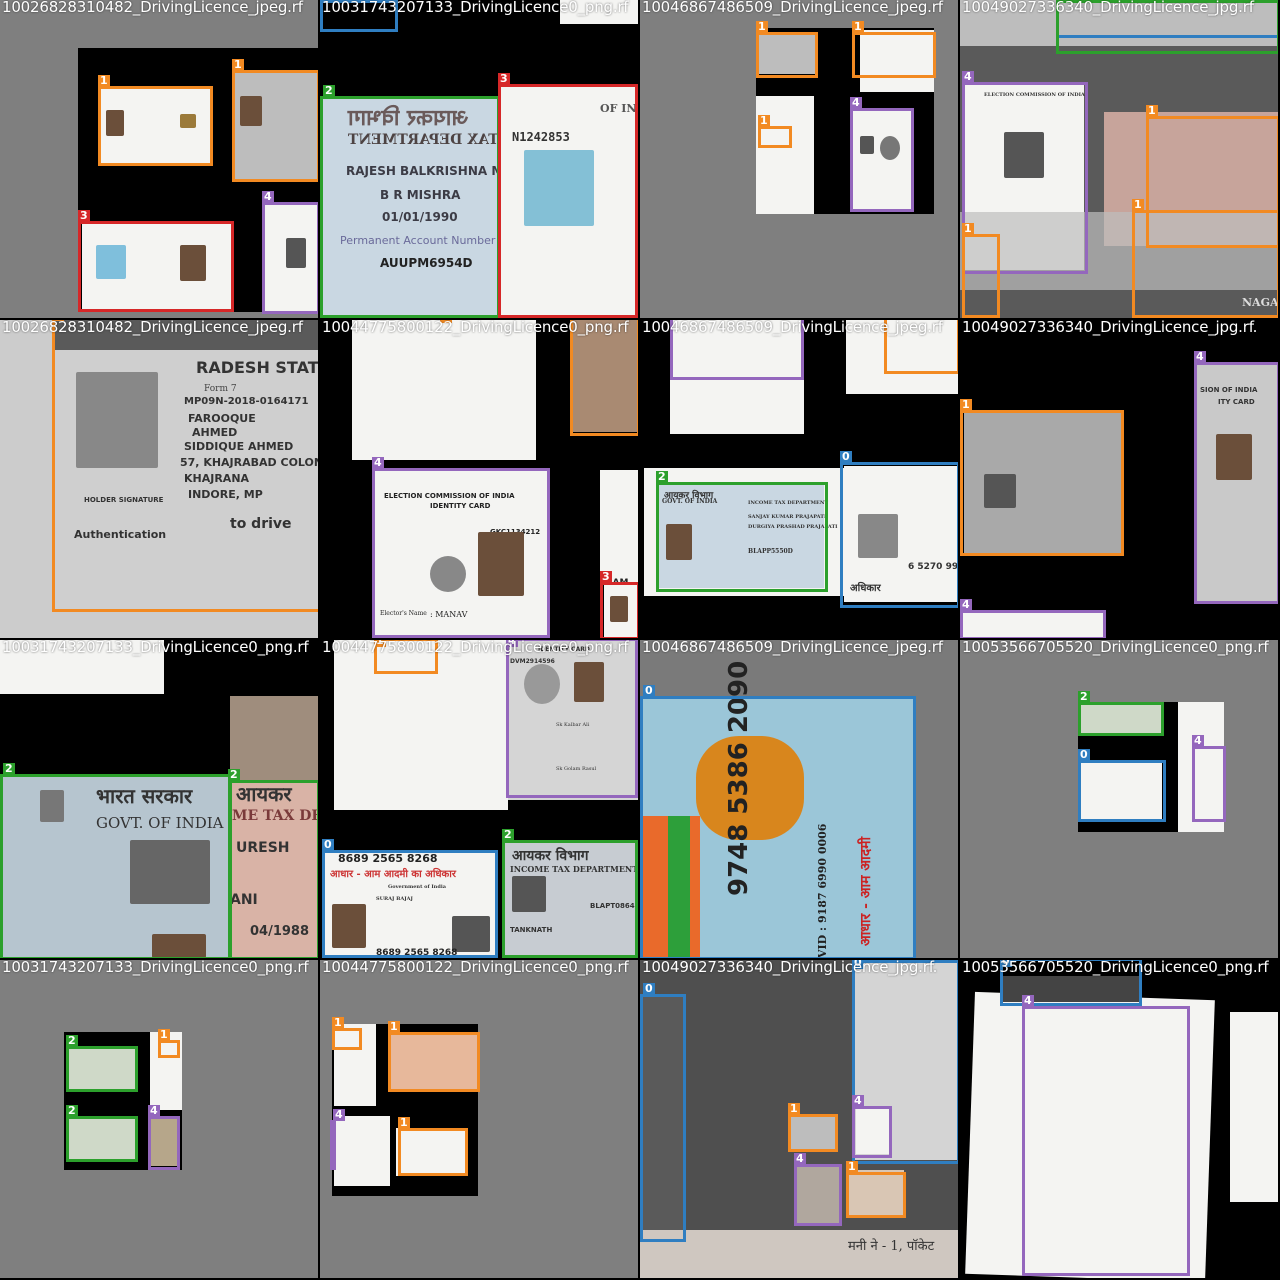  I want to click on card-text: मनी ने - 1, पॉकेट, so click(891, 1246).